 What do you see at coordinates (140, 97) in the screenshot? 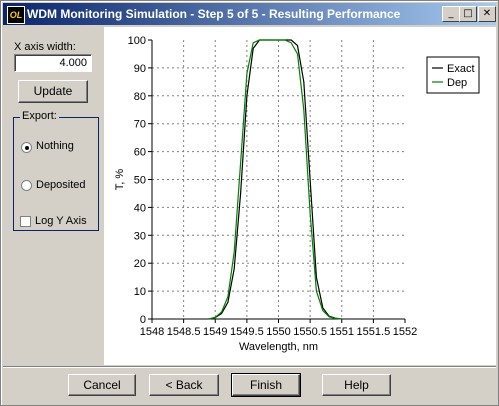
I see `y-tick-label: 80` at bounding box center [140, 97].